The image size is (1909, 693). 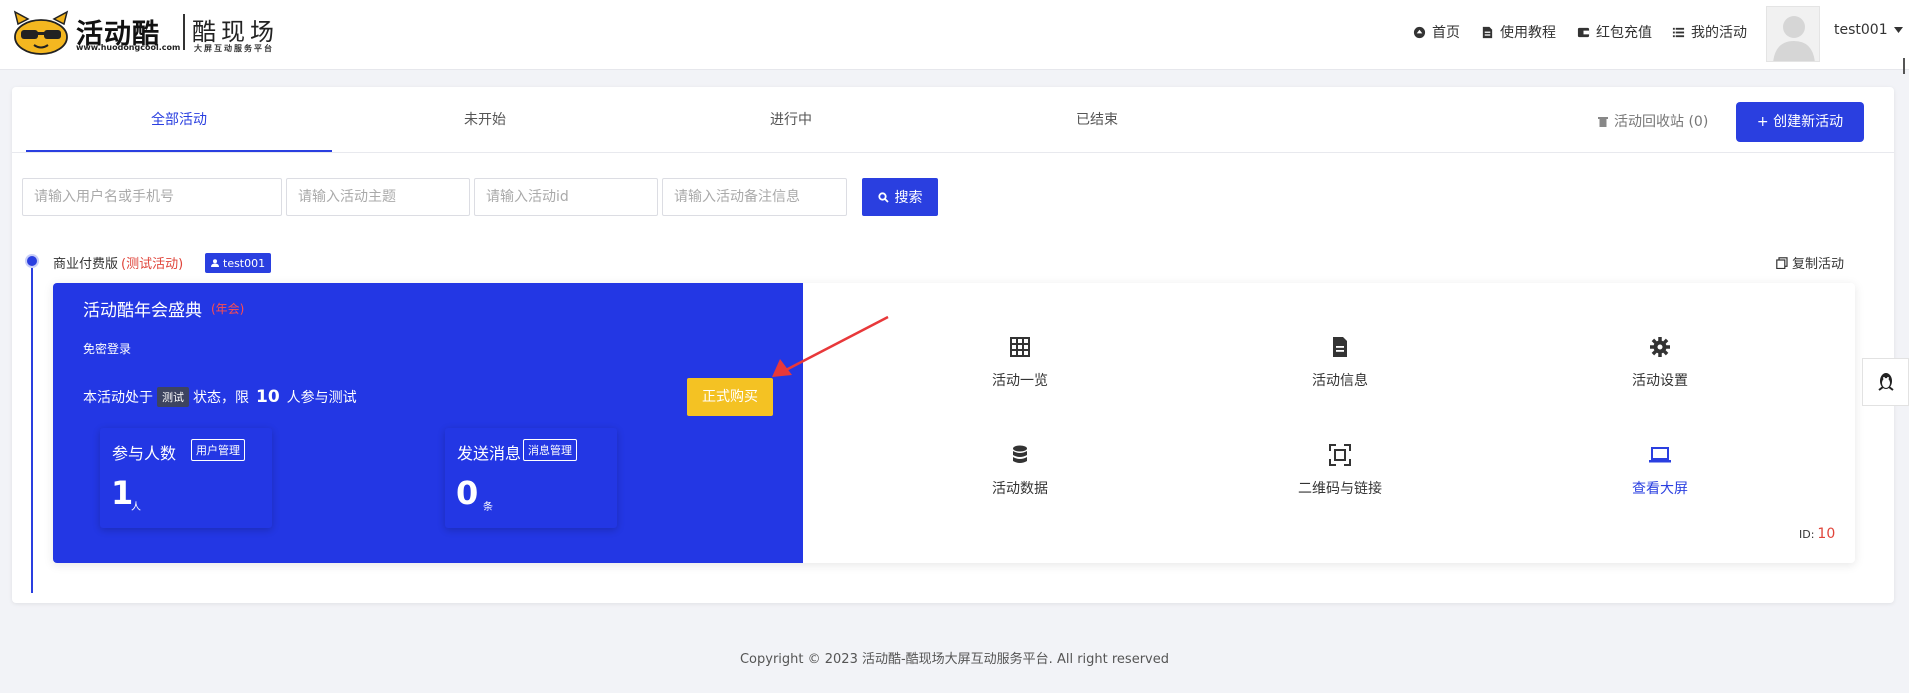 I want to click on tab-in-progress: 进行中, so click(x=791, y=120).